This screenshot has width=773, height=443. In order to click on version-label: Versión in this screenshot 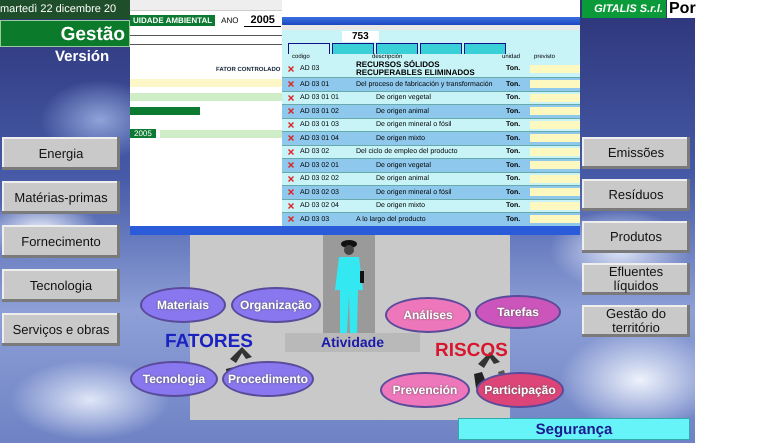, I will do `click(82, 56)`.